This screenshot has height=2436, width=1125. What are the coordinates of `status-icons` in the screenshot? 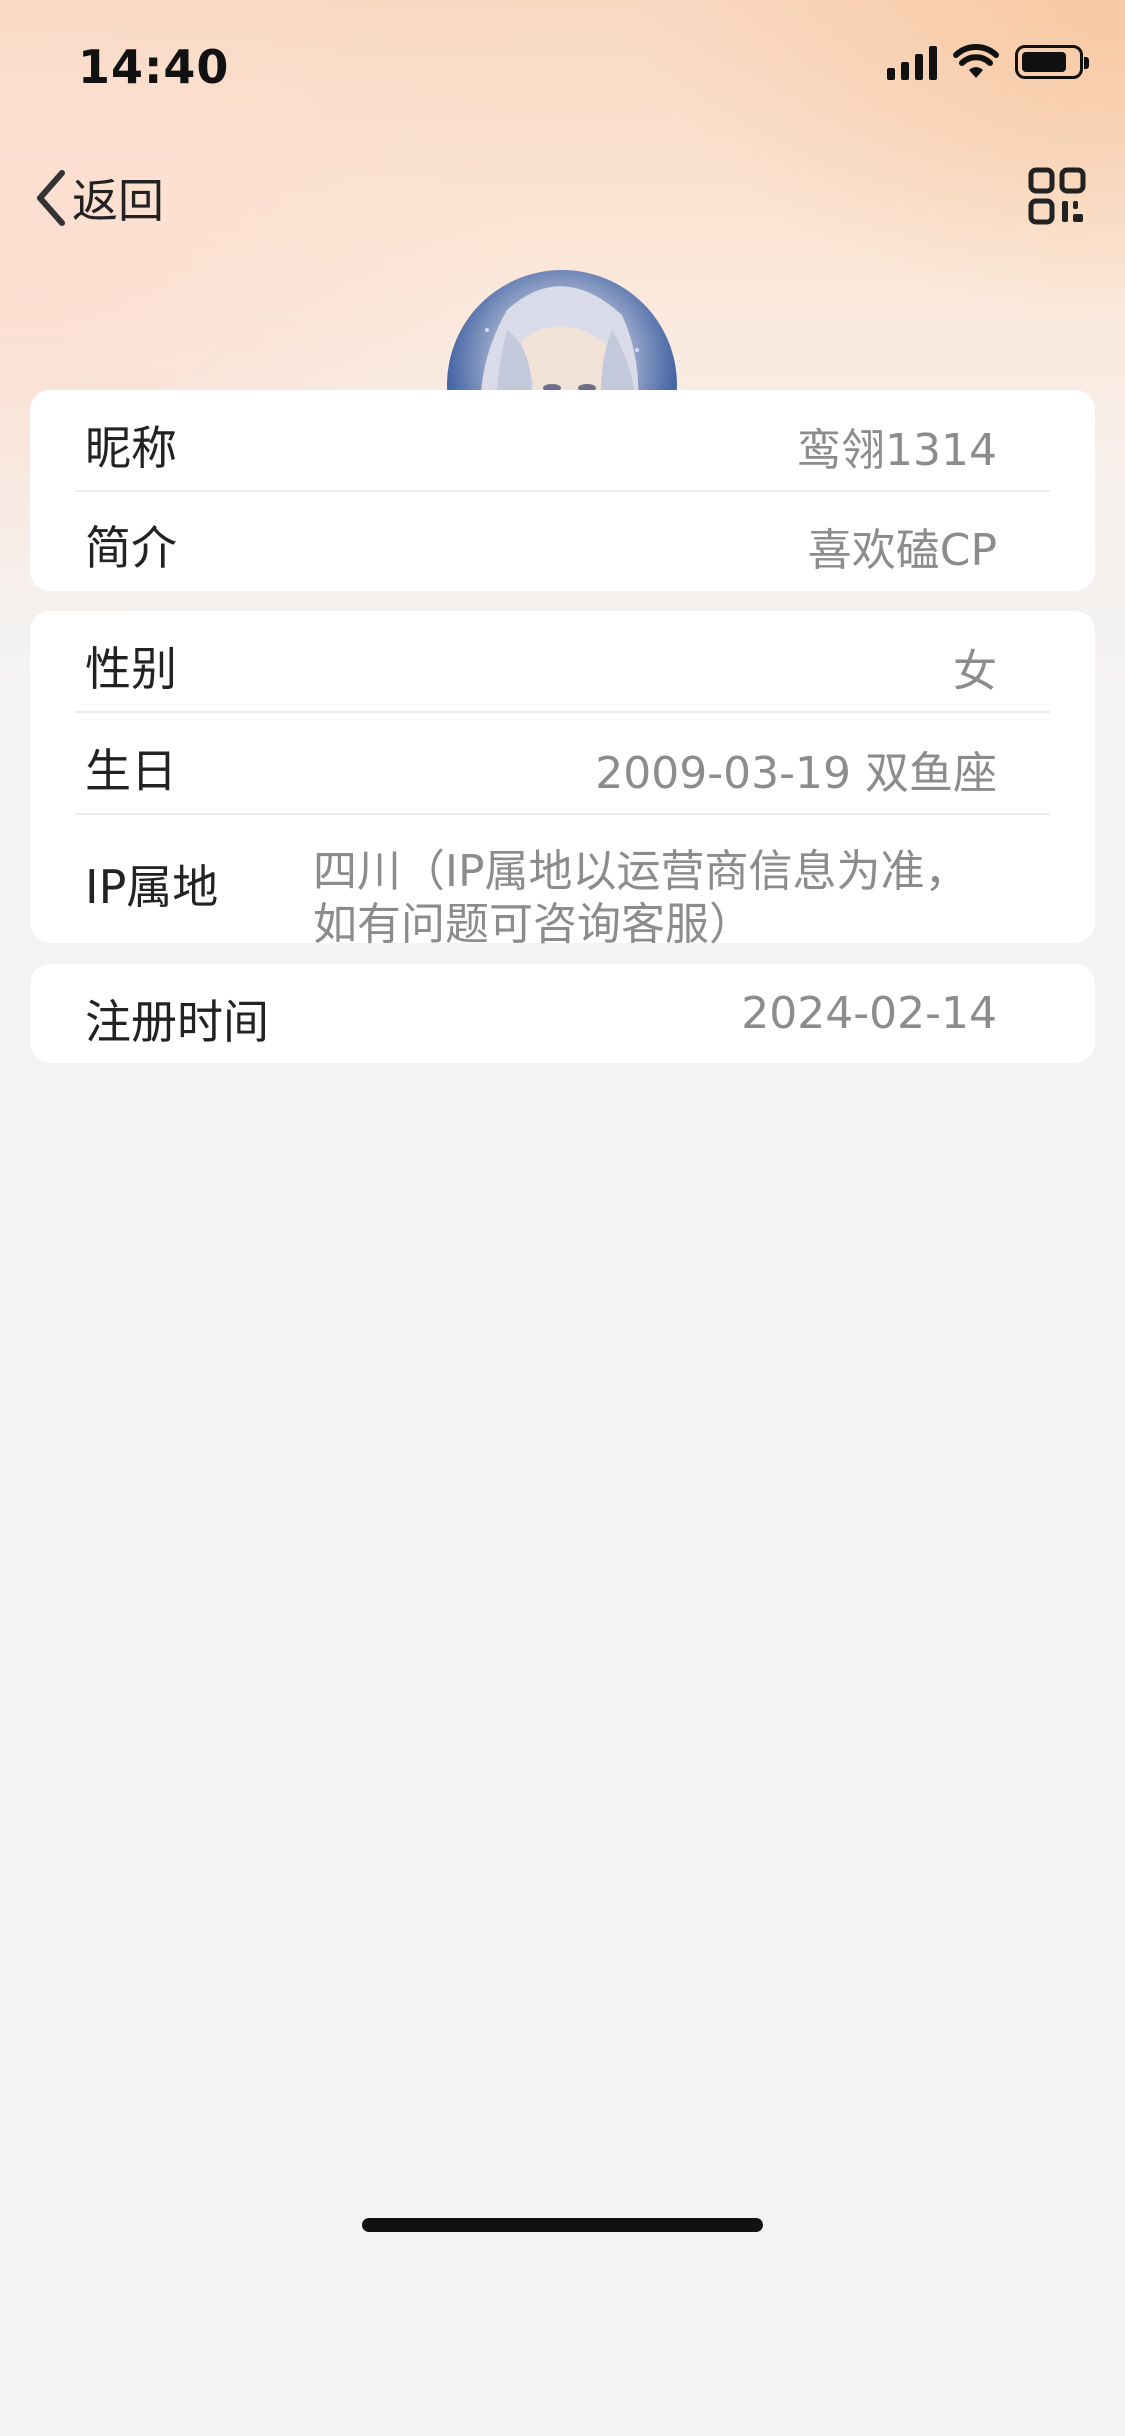 It's located at (988, 62).